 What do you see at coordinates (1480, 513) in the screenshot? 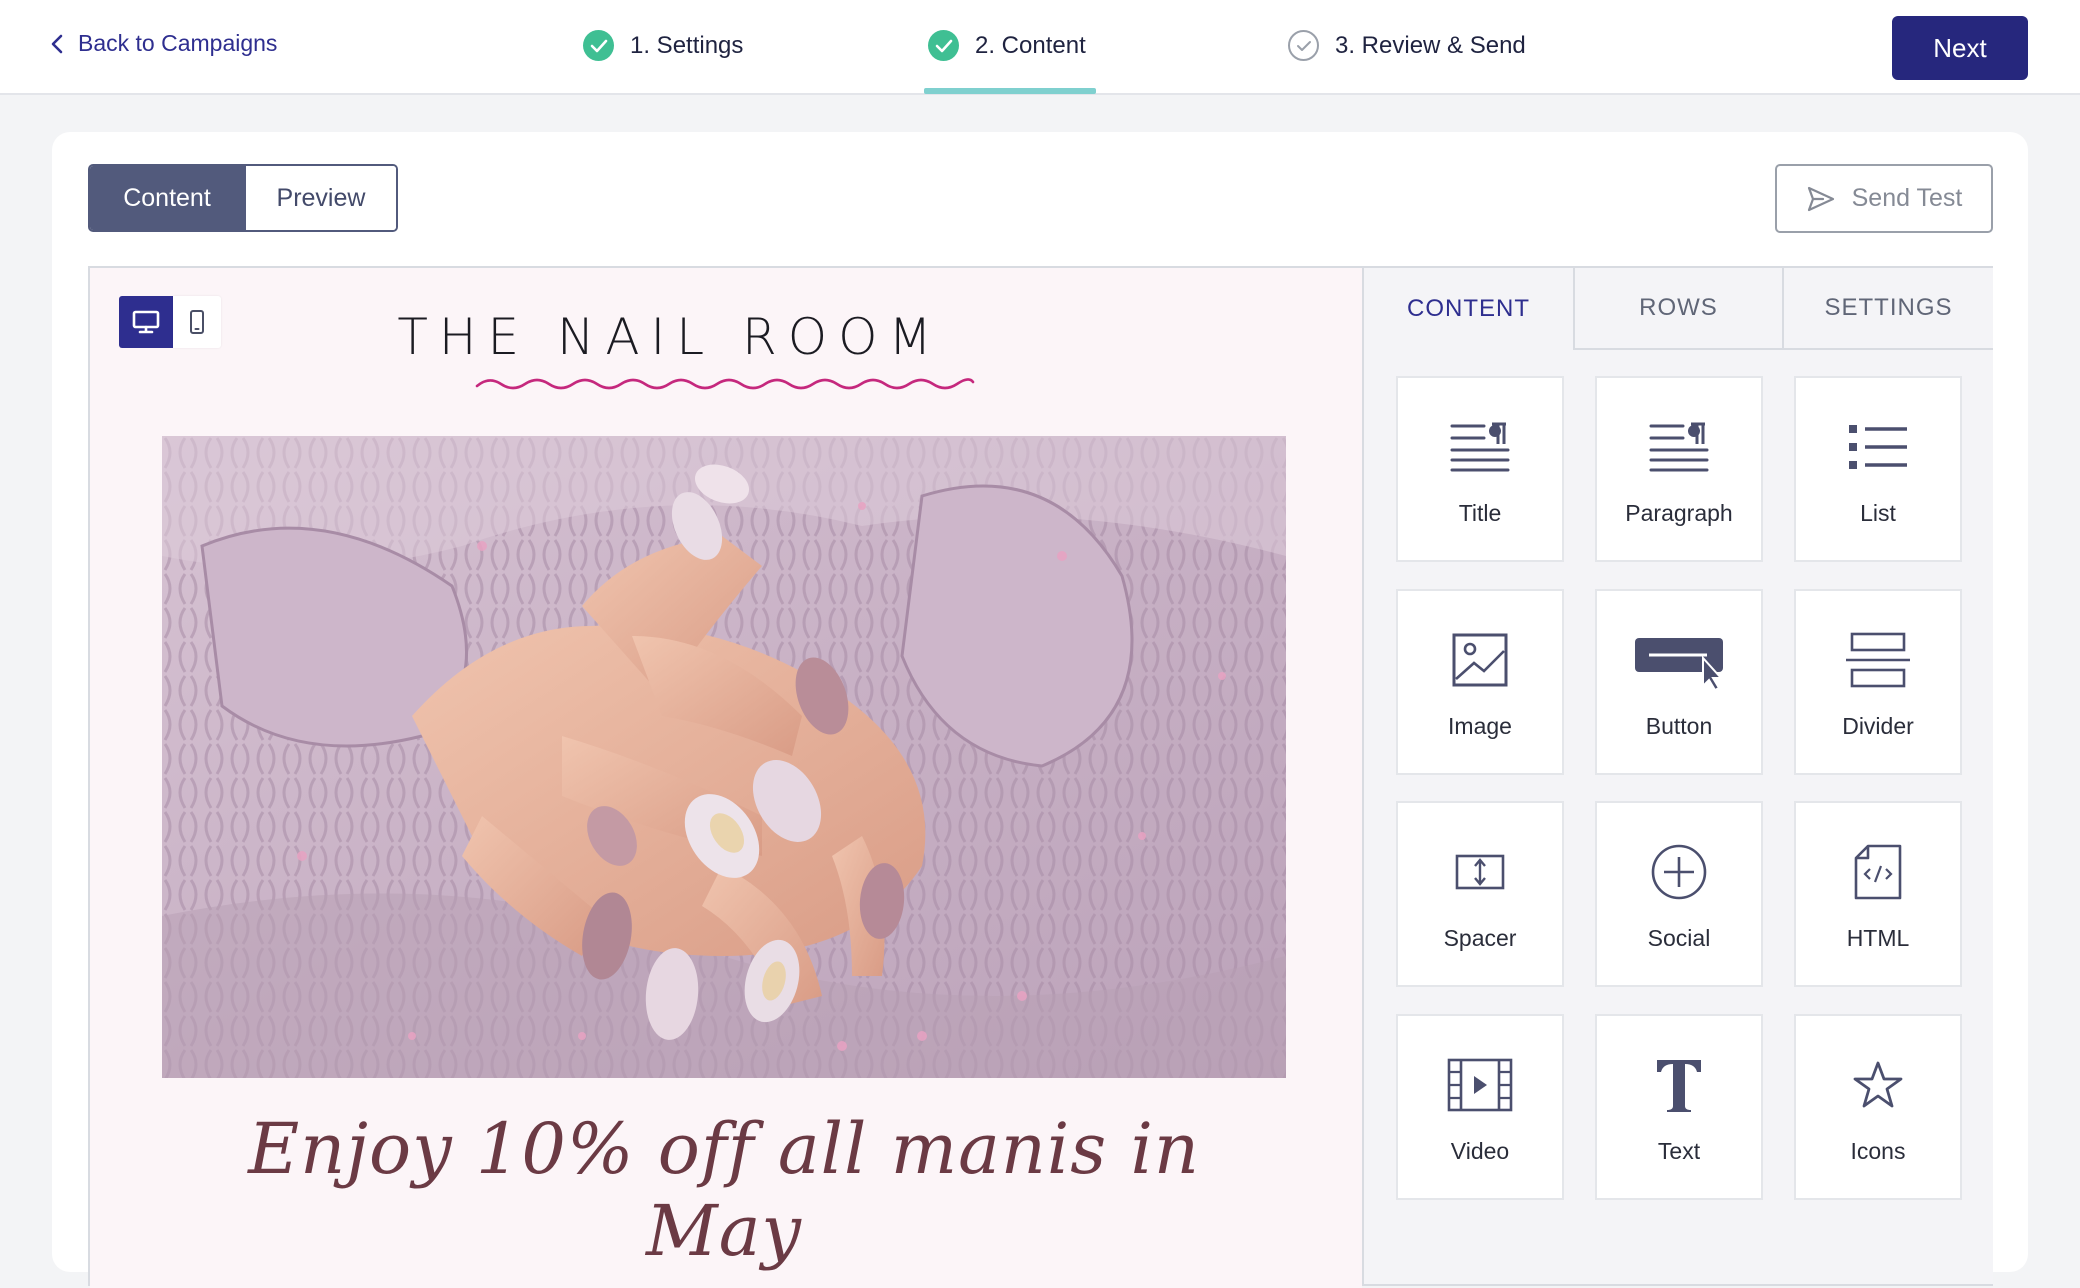
I see `block-label: Title` at bounding box center [1480, 513].